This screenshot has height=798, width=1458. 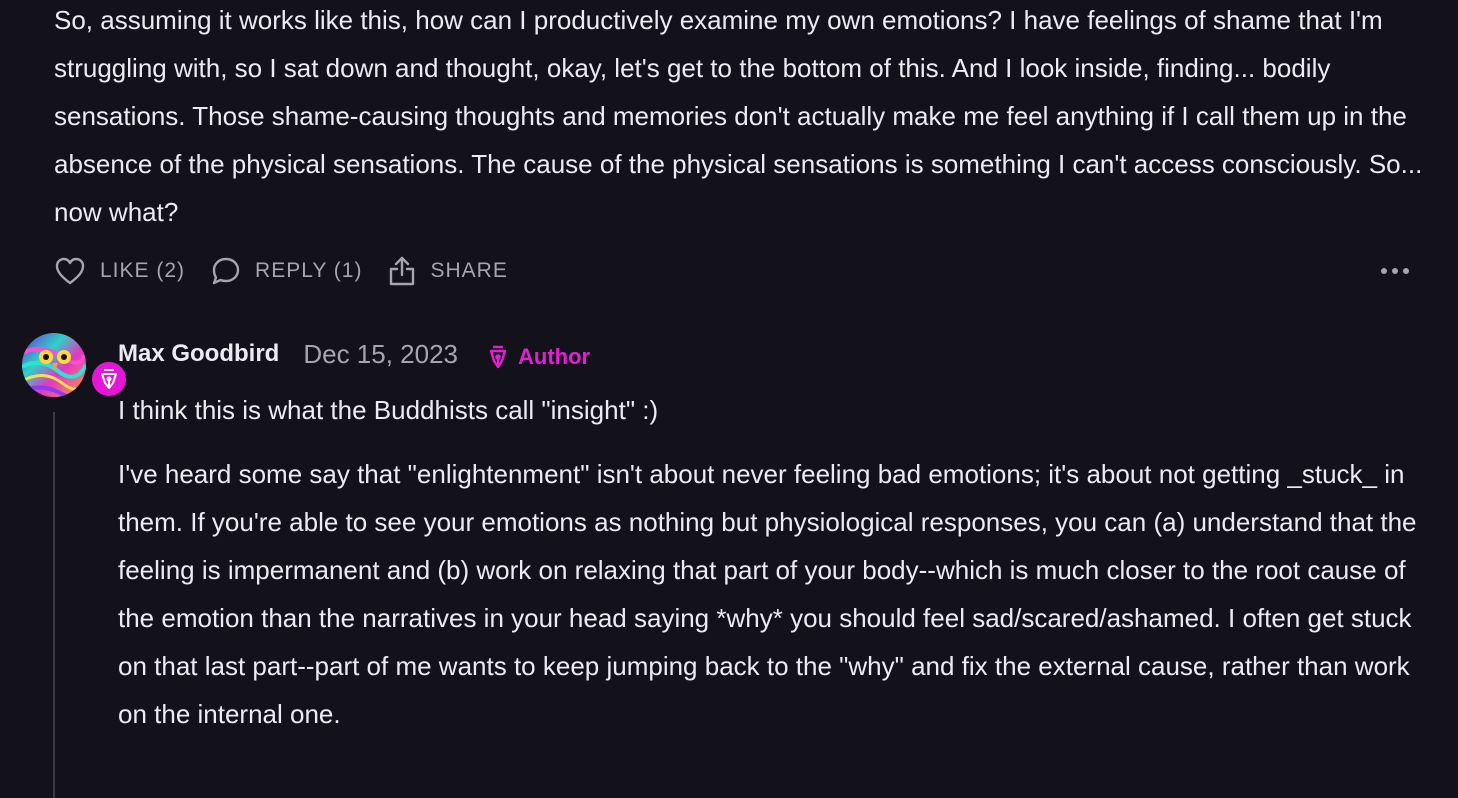 I want to click on share-button: SHARE, so click(x=447, y=271).